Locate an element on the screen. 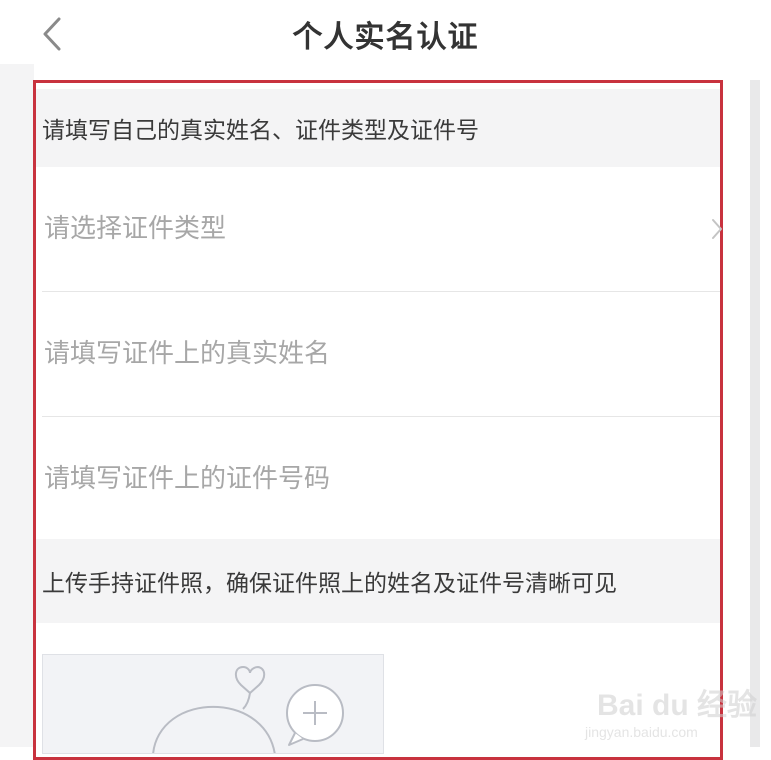 The image size is (771, 760). watermark: Bai du 经验 jingyan.baidu.com is located at coordinates (671, 702).